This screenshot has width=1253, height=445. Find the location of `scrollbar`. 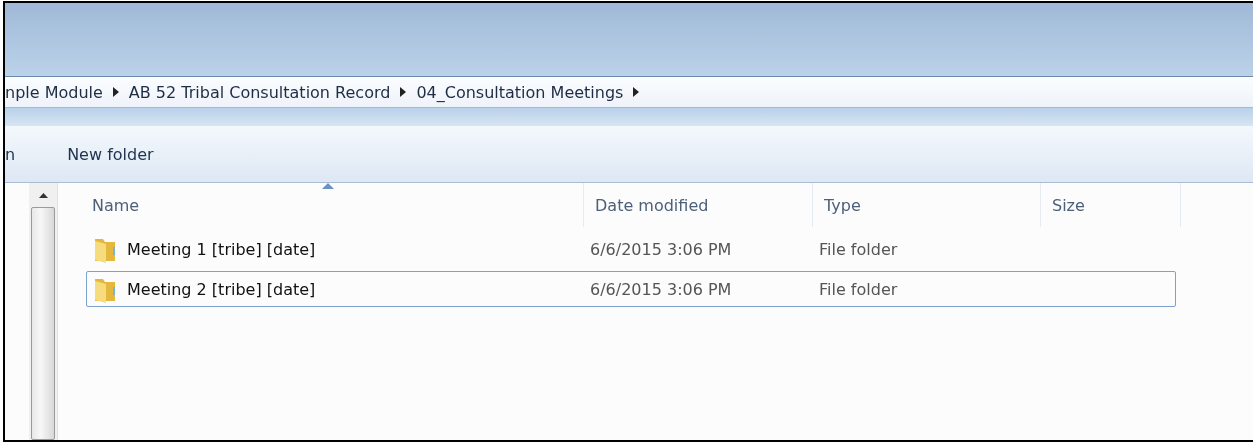

scrollbar is located at coordinates (43, 311).